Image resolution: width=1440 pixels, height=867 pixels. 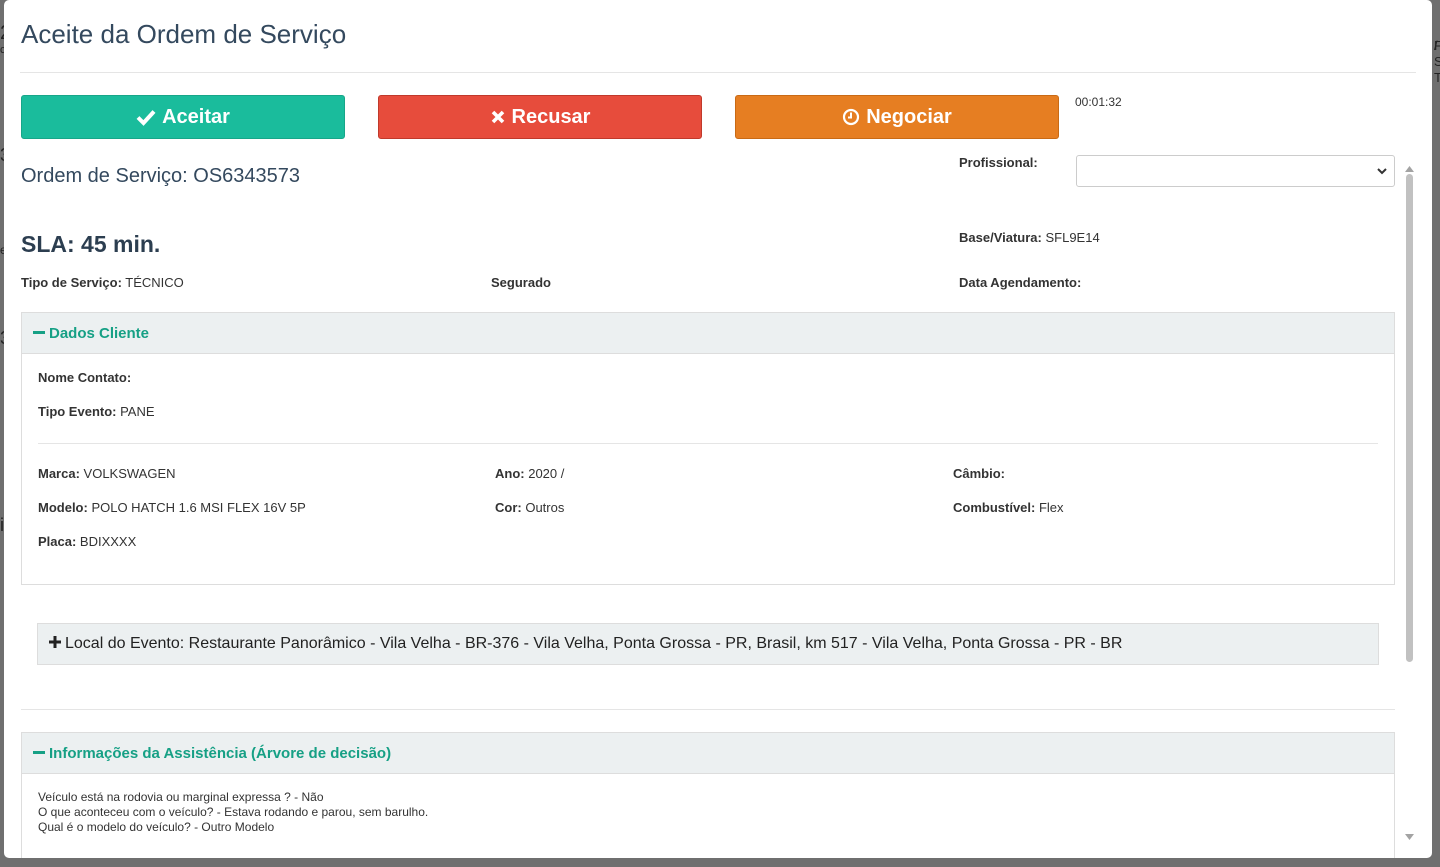 What do you see at coordinates (498, 117) in the screenshot?
I see `times-icon` at bounding box center [498, 117].